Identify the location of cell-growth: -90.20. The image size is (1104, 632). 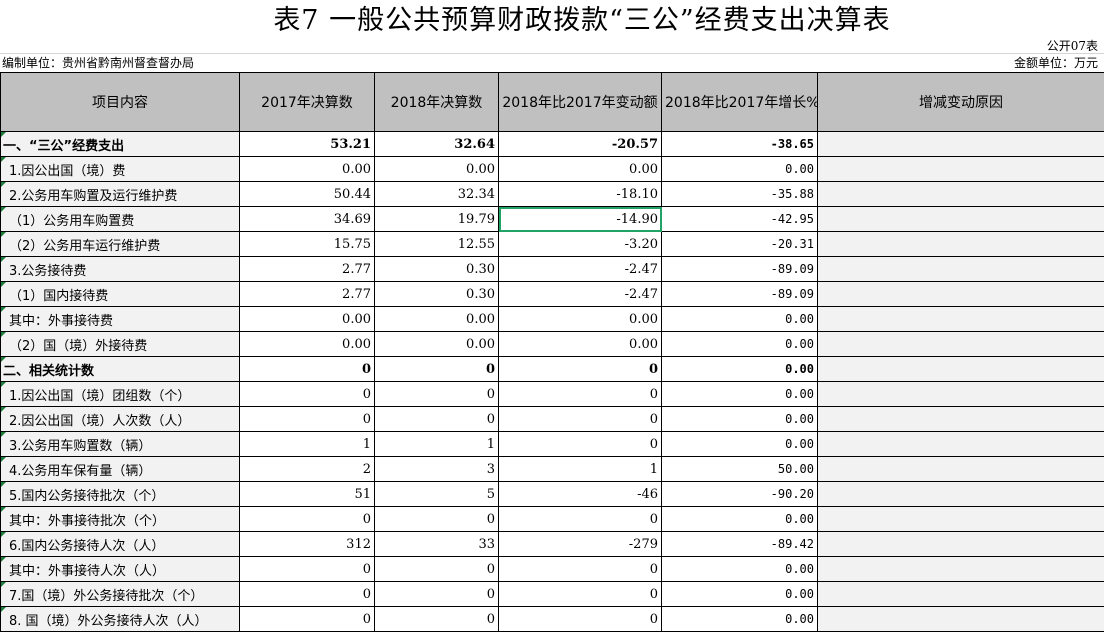
(740, 494).